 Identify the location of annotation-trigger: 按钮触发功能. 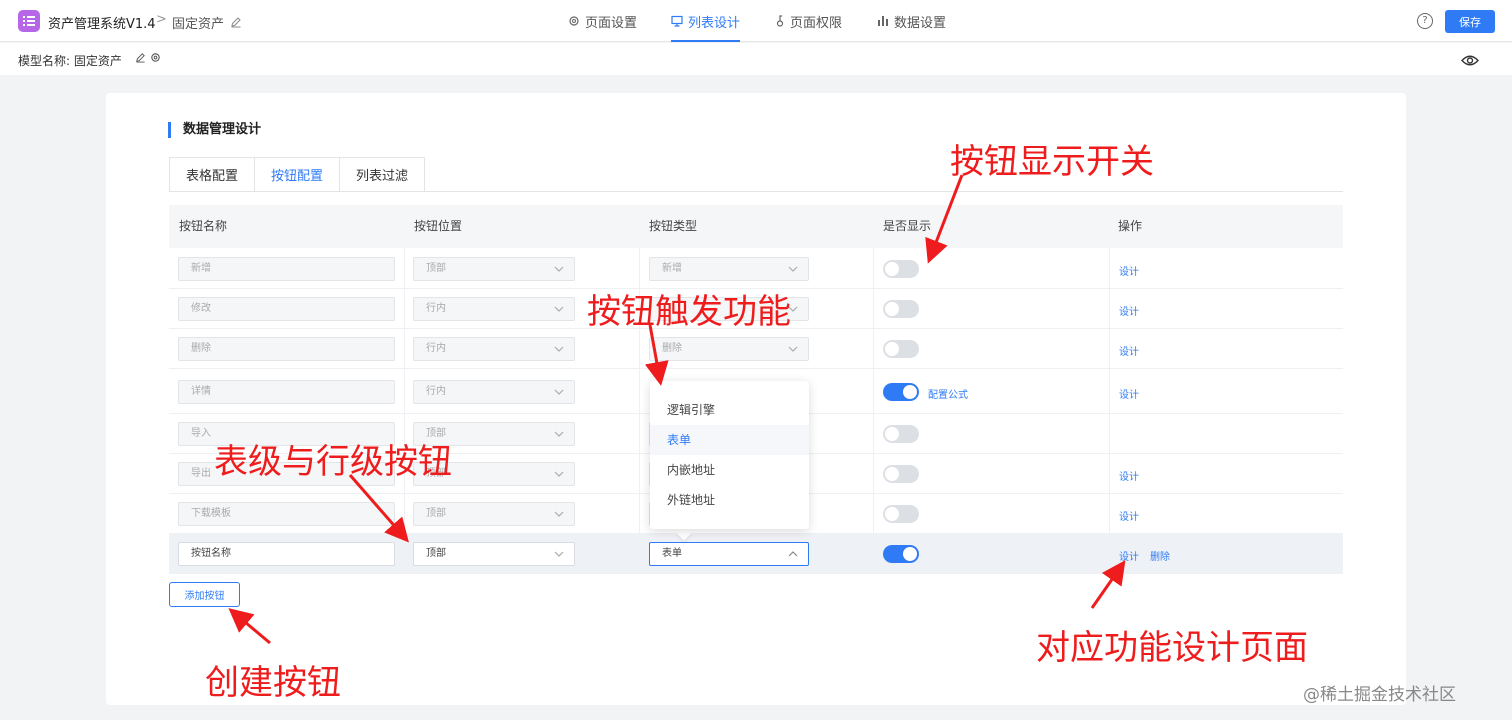
(689, 312).